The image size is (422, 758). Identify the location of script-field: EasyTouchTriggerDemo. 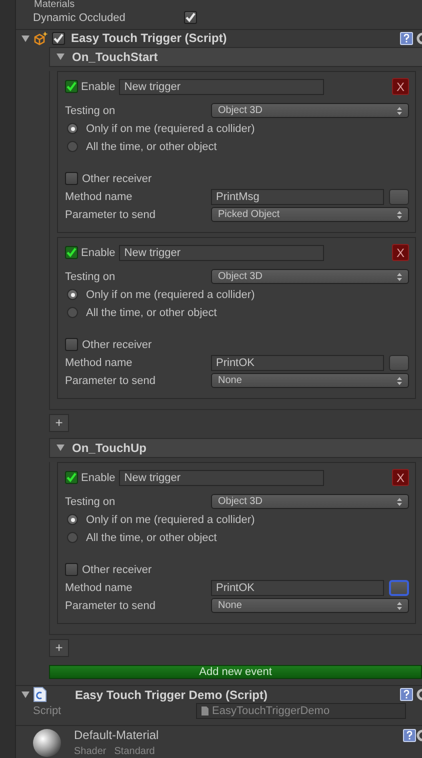
(301, 711).